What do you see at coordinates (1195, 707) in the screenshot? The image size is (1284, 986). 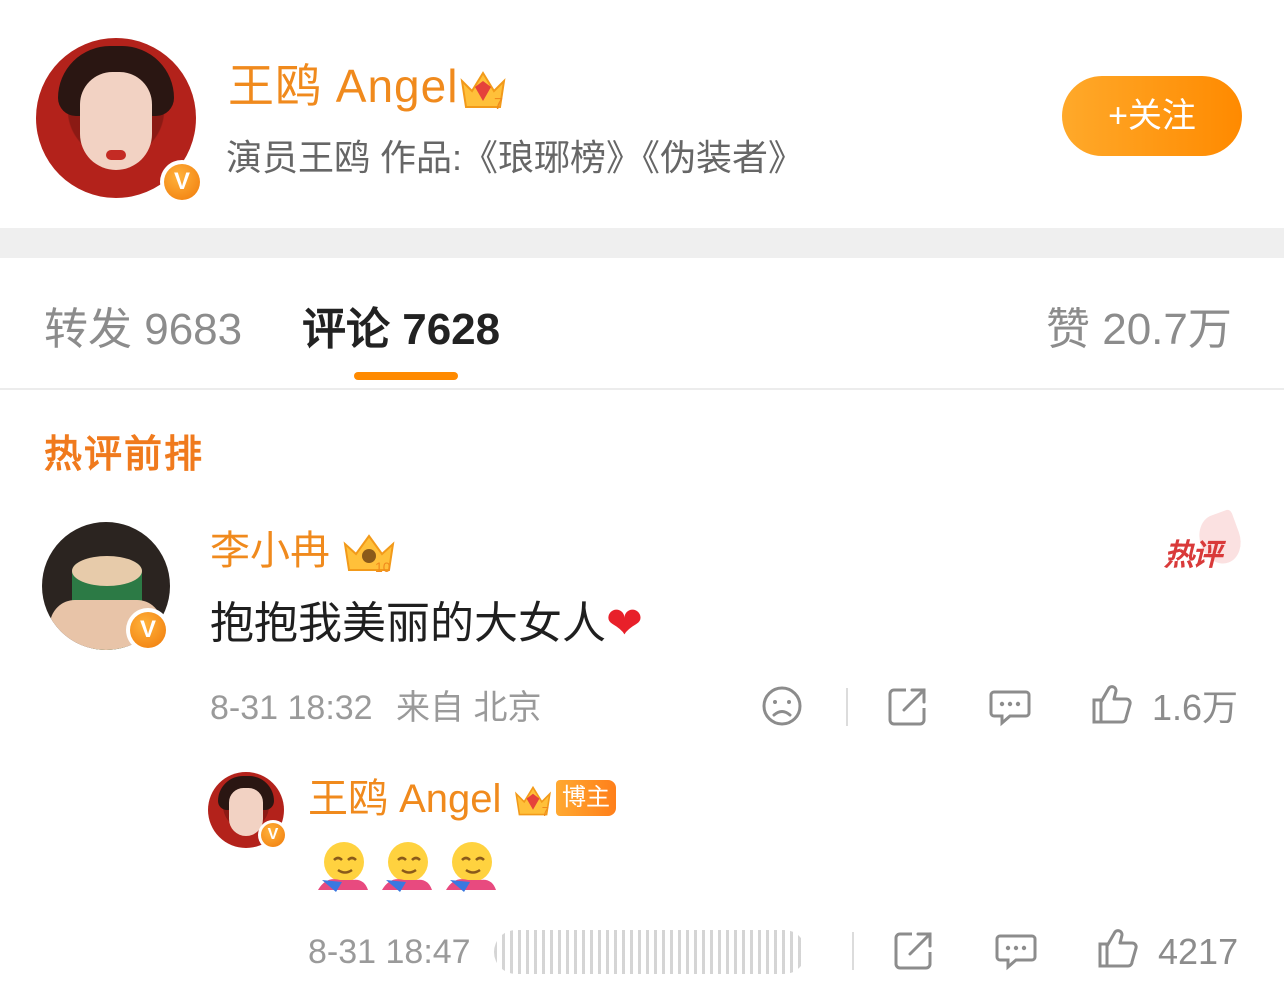 I see `comment-like-count: 1.6万` at bounding box center [1195, 707].